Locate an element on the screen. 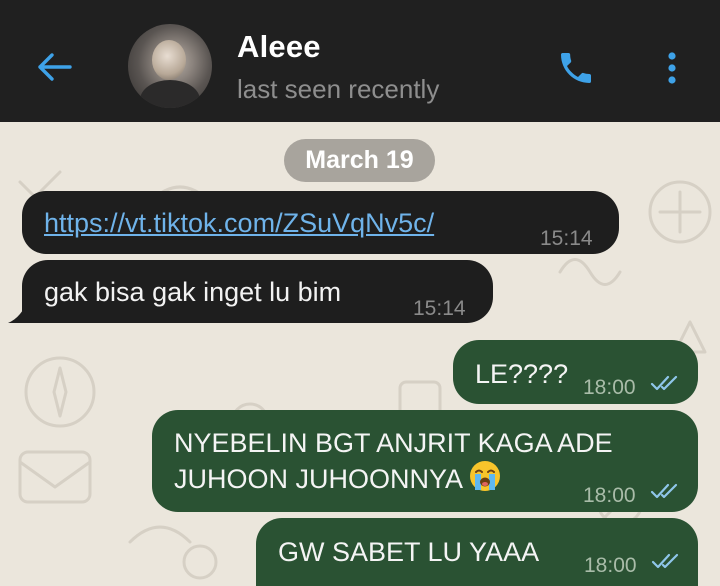 The image size is (720, 586). loudly-crying-face-icon is located at coordinates (485, 476).